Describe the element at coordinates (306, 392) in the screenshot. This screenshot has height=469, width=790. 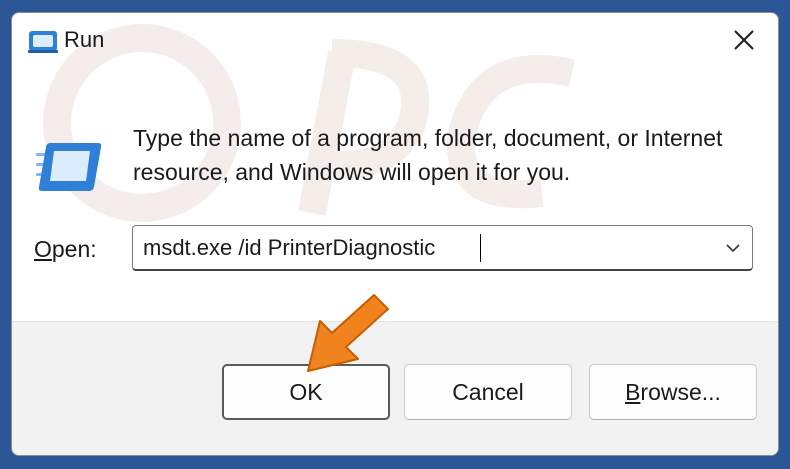
I see `ok-button: OK` at that location.